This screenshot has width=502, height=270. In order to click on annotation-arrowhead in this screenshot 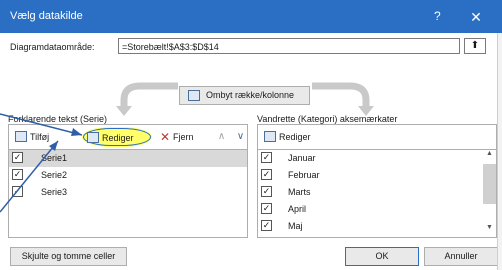, I will do `click(76, 132)`.